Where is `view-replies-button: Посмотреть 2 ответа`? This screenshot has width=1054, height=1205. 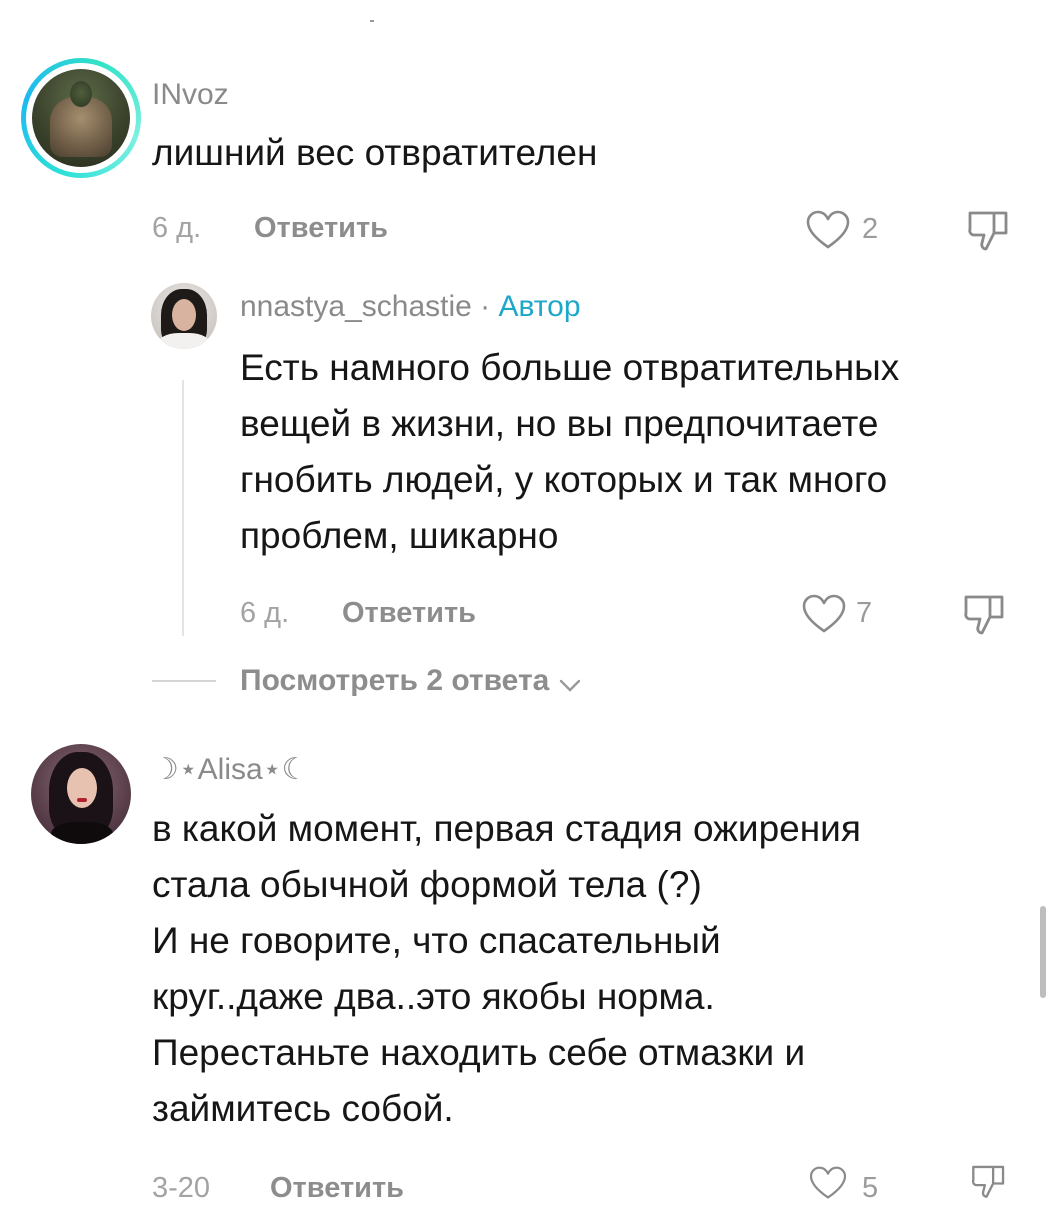
view-replies-button: Посмотреть 2 ответа is located at coordinates (411, 681).